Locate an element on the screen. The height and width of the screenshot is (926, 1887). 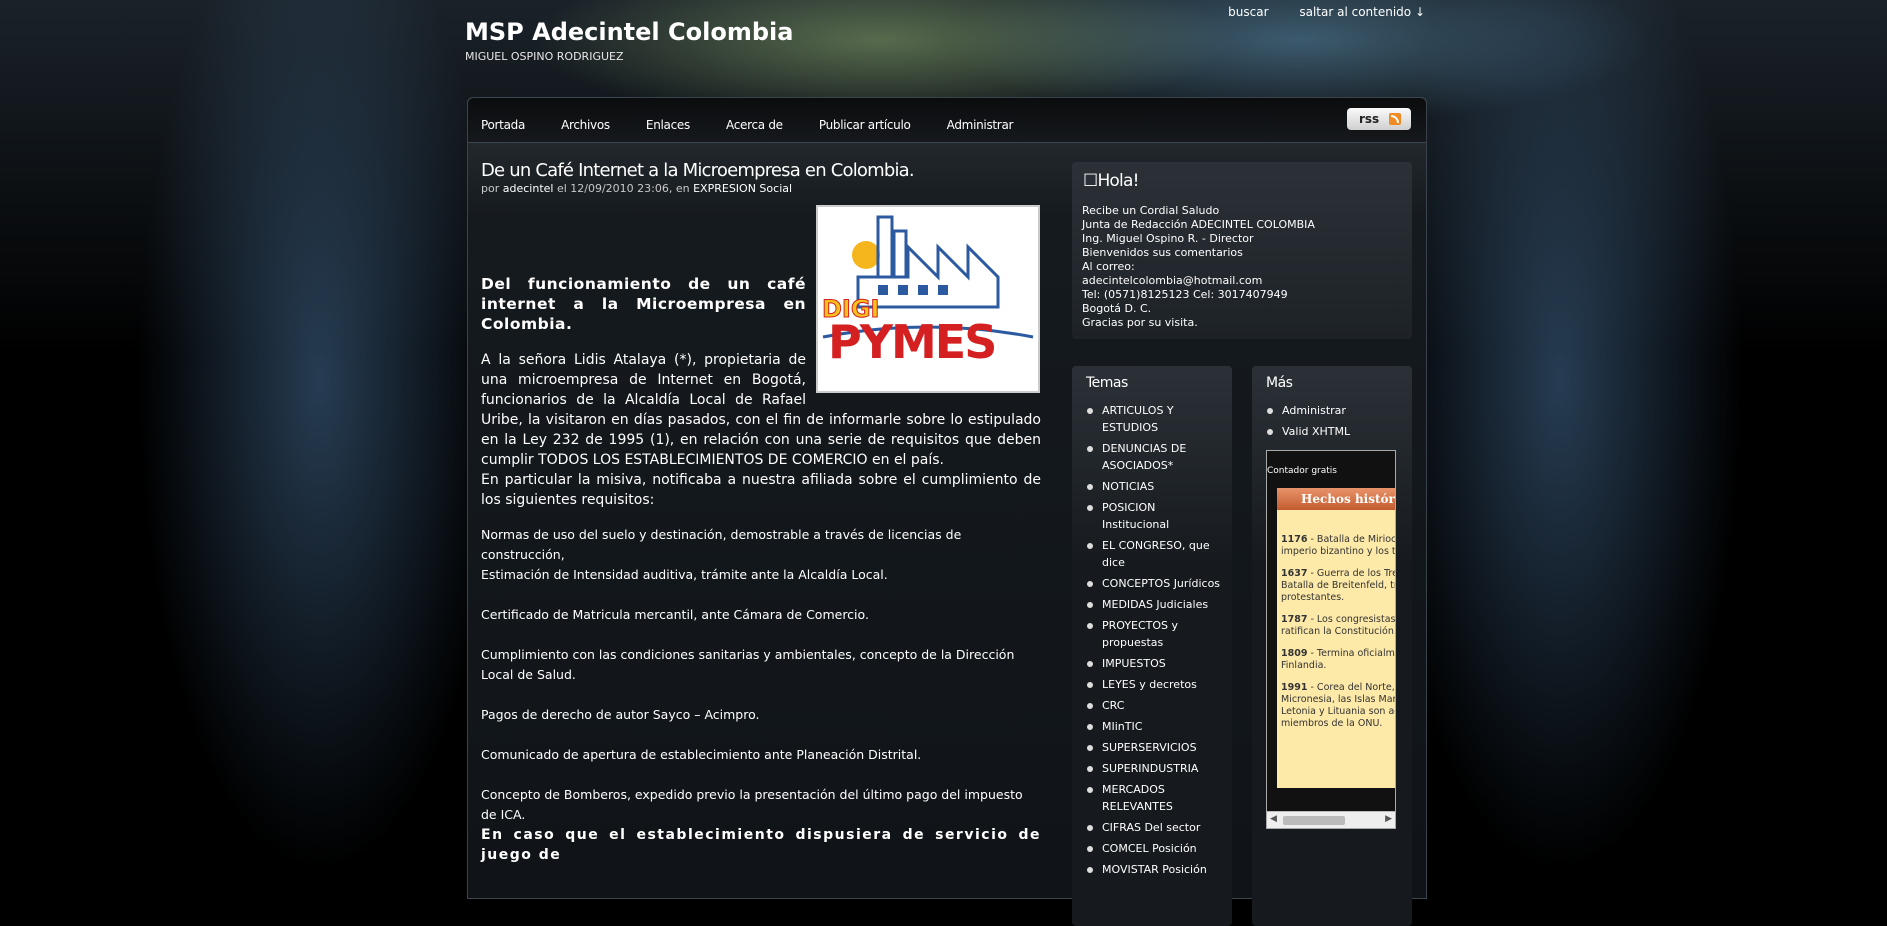
tema-link: CONCEPTOS Jurídicos is located at coordinates (1156, 583).